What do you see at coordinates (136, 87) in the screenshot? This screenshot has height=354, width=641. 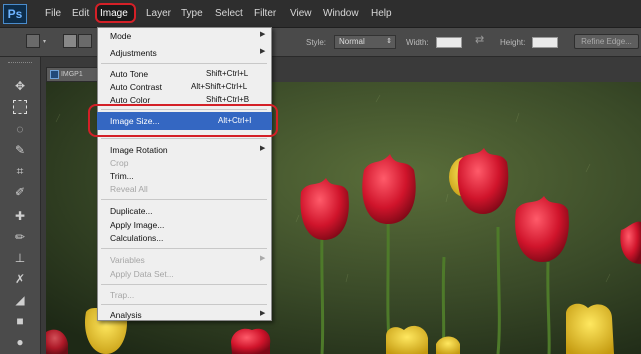 I see `menu-item-auto-contrast: Auto Contrast` at bounding box center [136, 87].